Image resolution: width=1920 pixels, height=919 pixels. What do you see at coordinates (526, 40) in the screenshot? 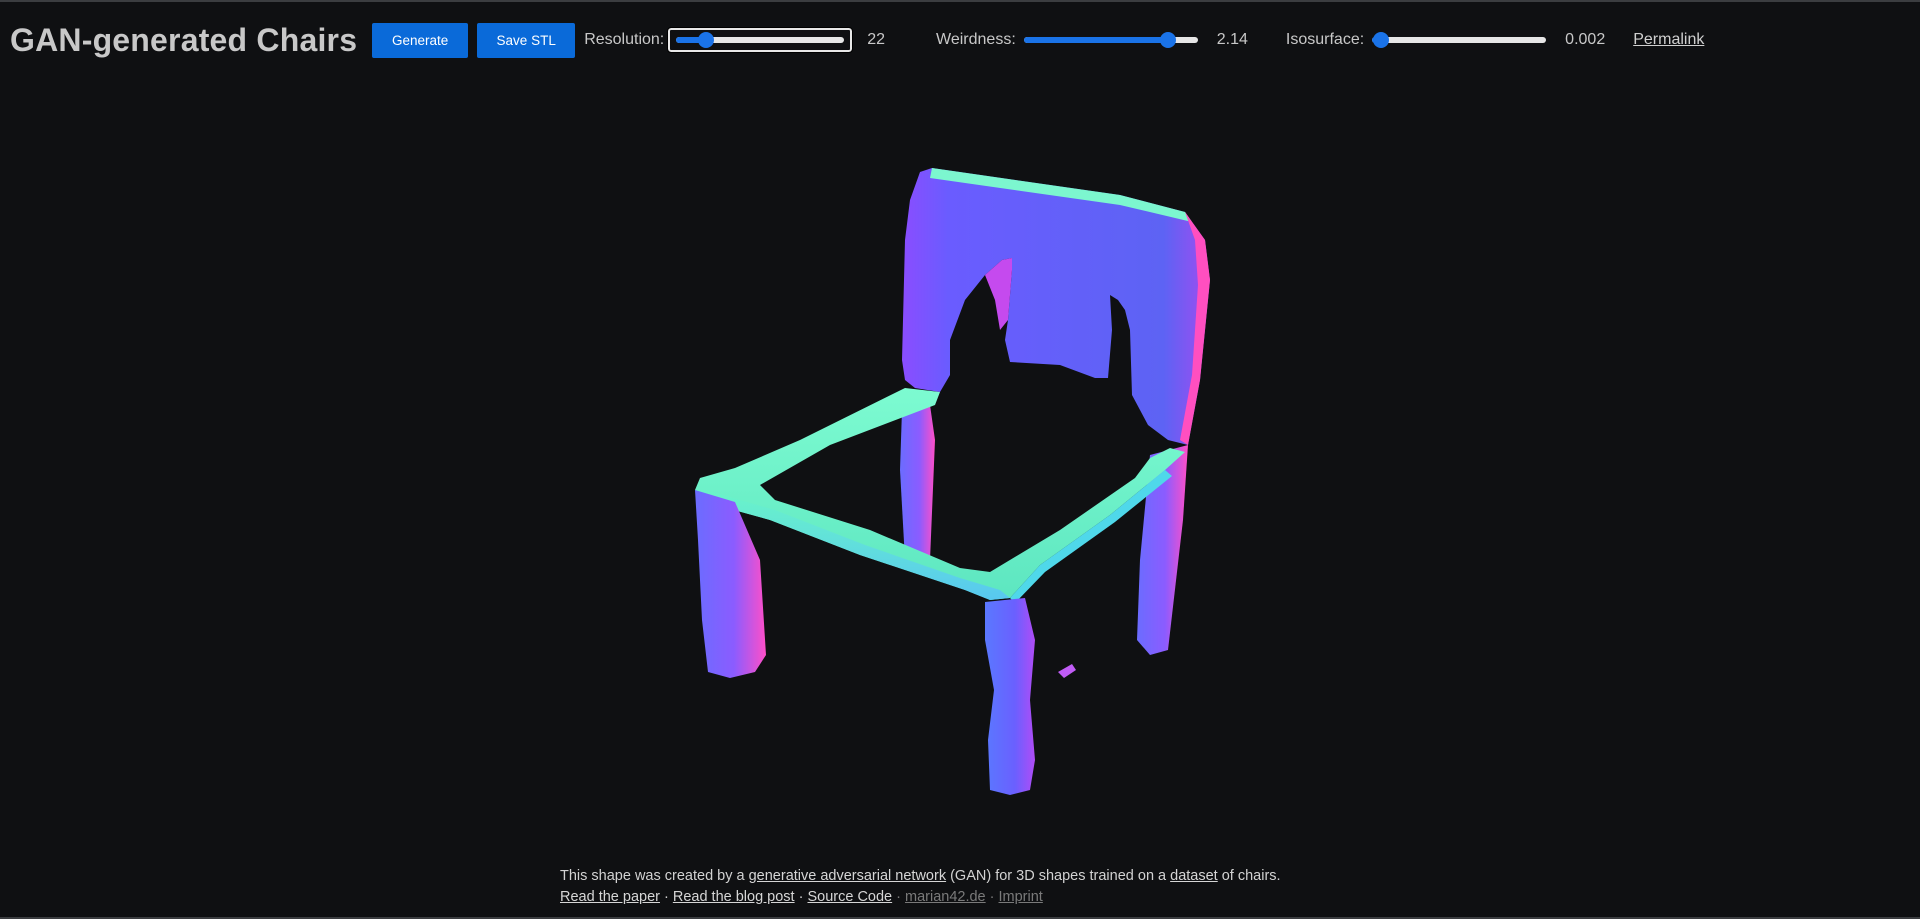
I see `save-stl-button: Save STL` at bounding box center [526, 40].